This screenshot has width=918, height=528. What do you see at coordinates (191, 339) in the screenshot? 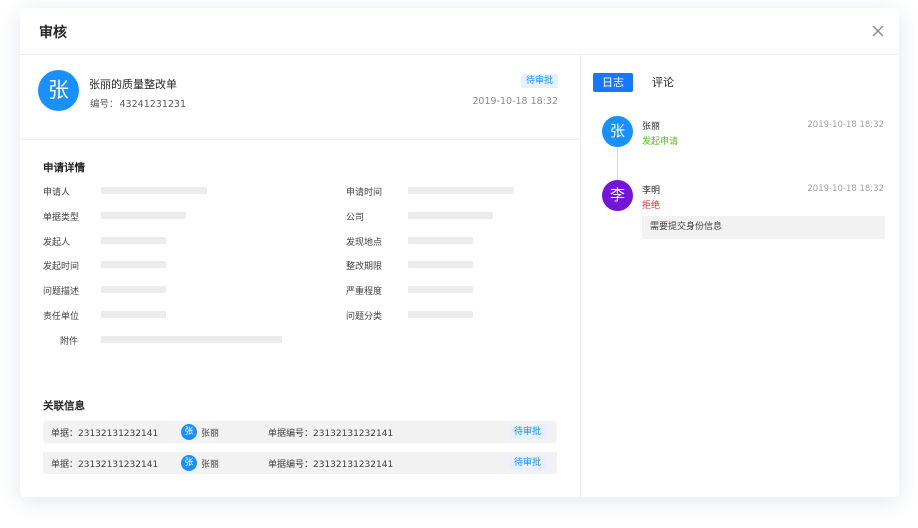
I see `attachment-placeholder` at bounding box center [191, 339].